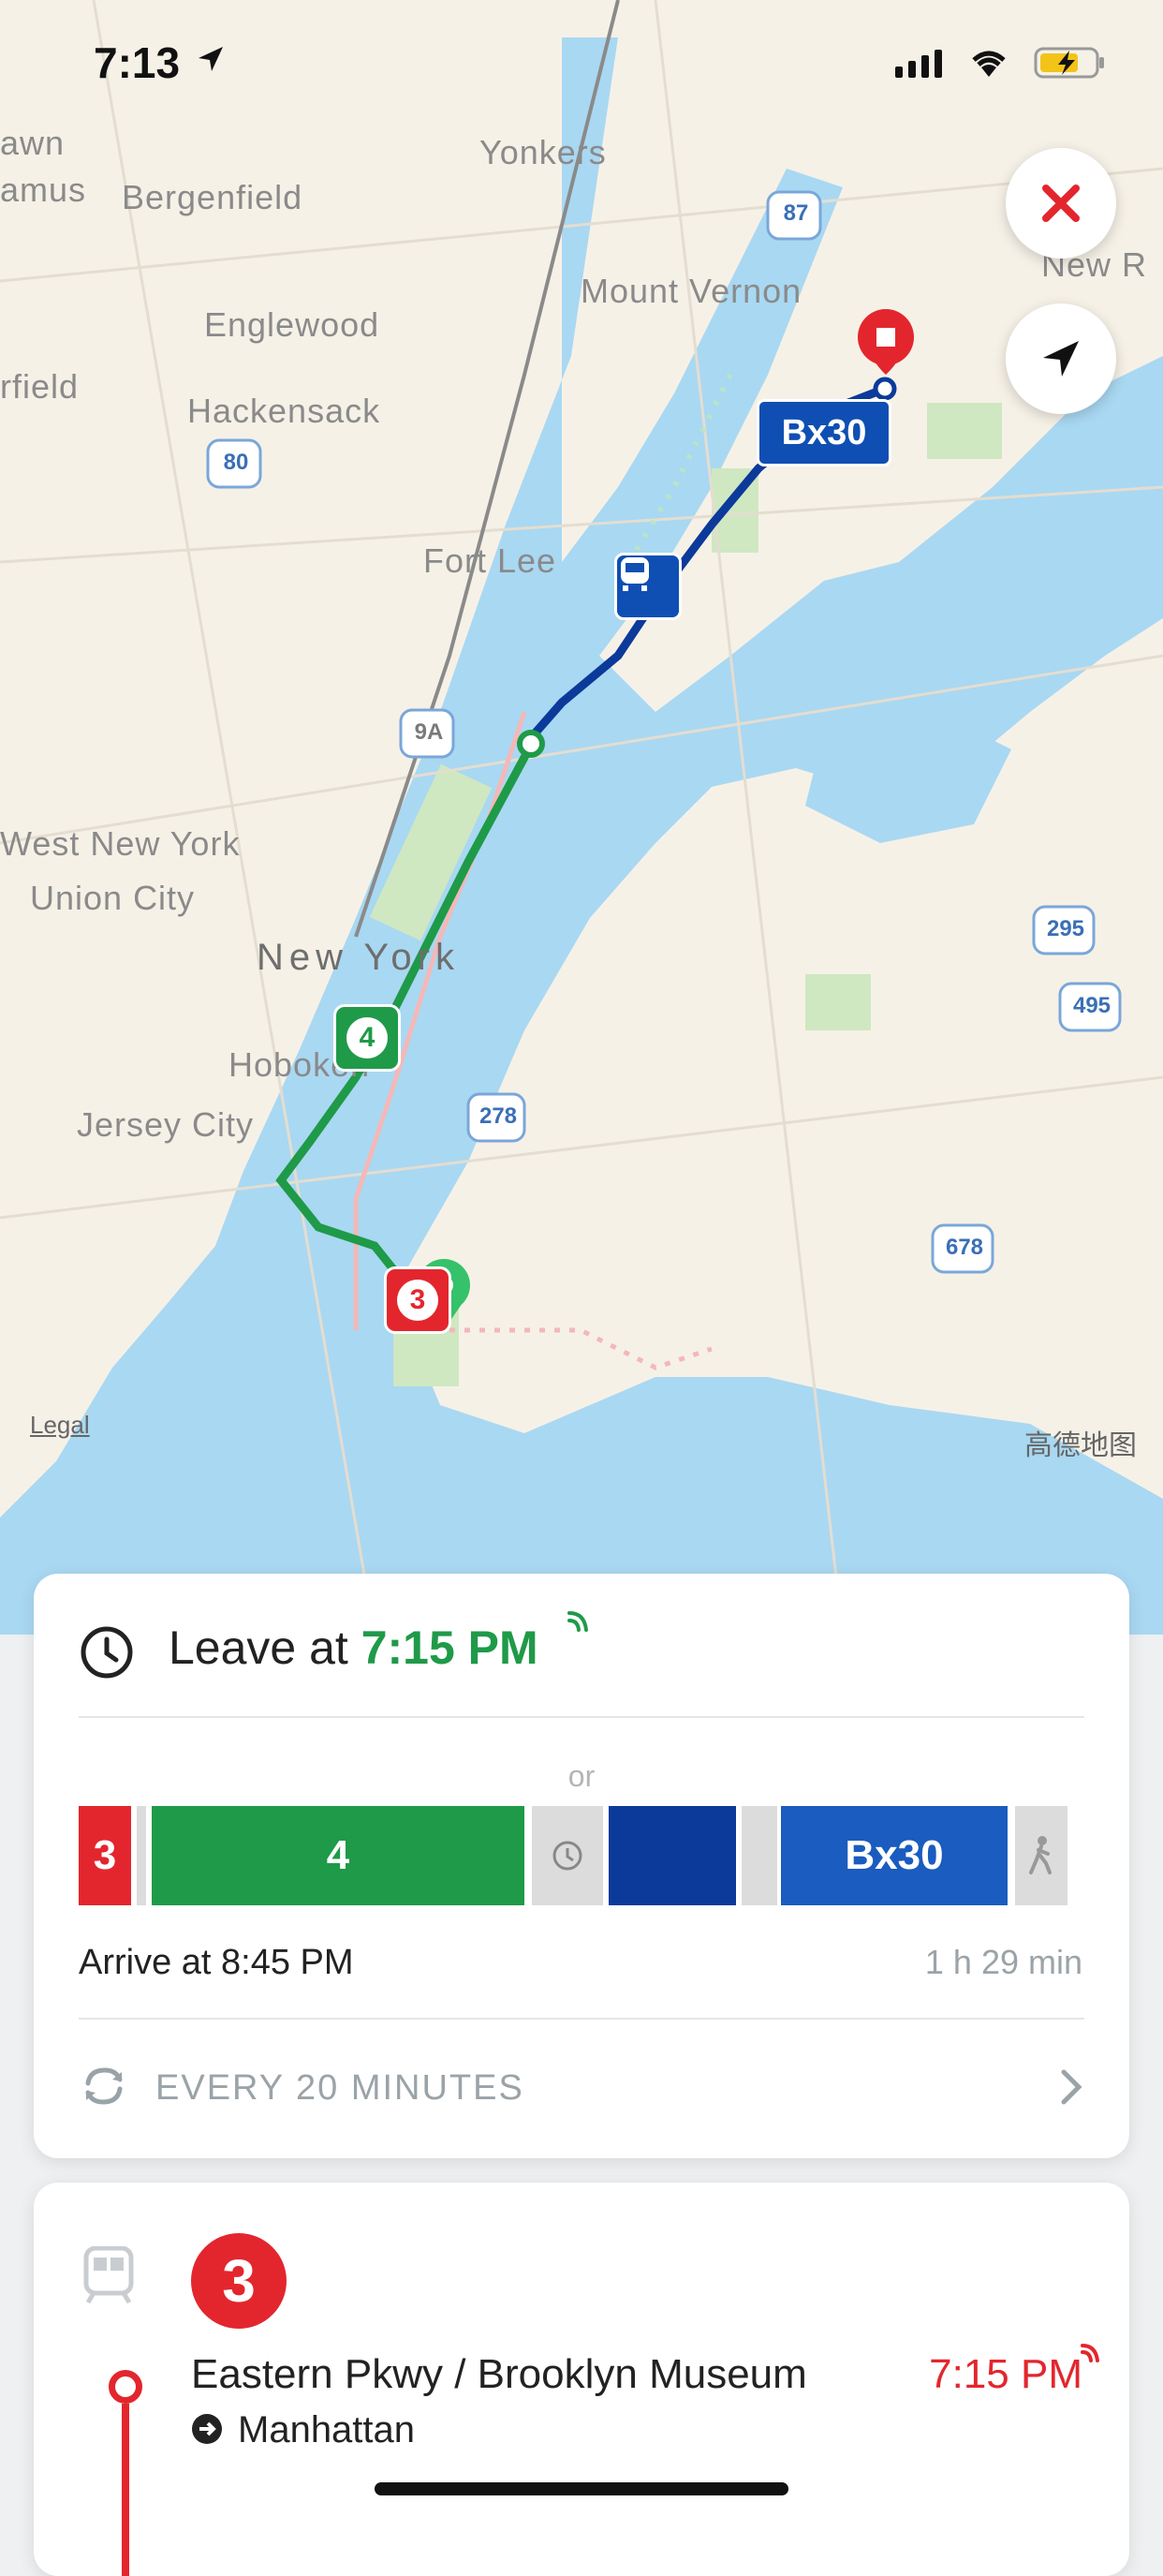 The image size is (1163, 2576). I want to click on recenter-location-button, so click(1061, 358).